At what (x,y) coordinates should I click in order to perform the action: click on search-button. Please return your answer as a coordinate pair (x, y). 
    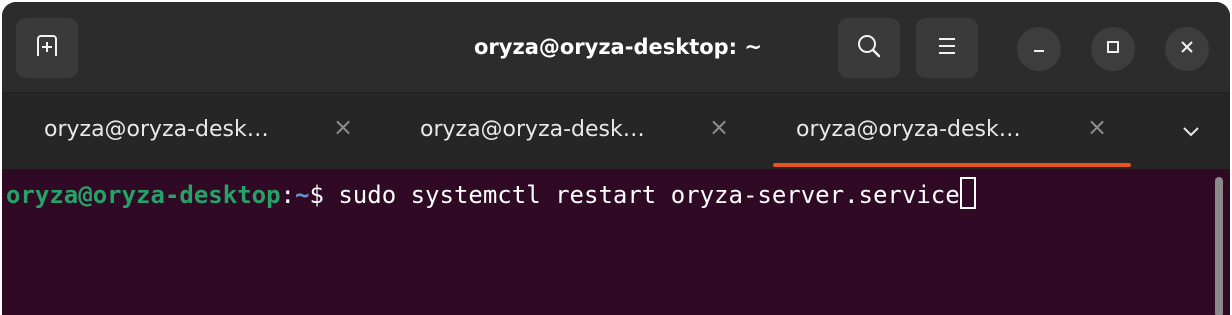
    Looking at the image, I should click on (869, 48).